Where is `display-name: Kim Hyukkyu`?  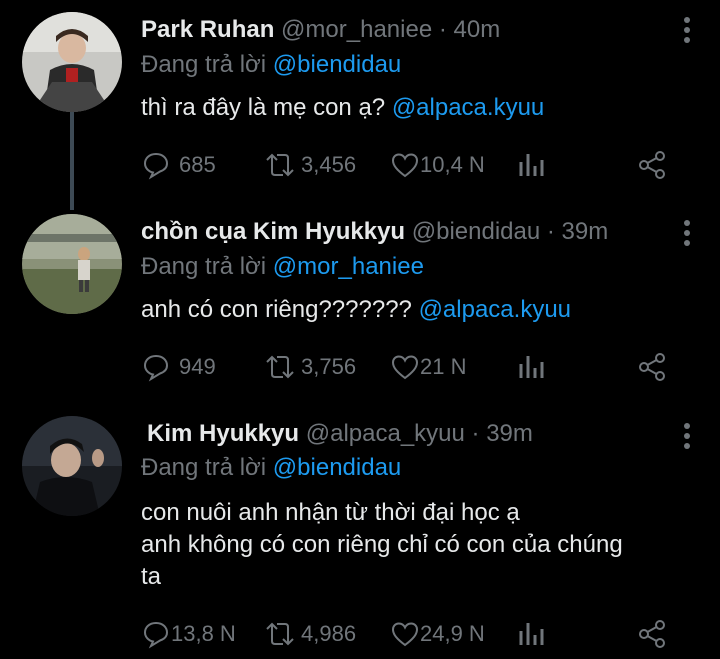
display-name: Kim Hyukkyu is located at coordinates (223, 433).